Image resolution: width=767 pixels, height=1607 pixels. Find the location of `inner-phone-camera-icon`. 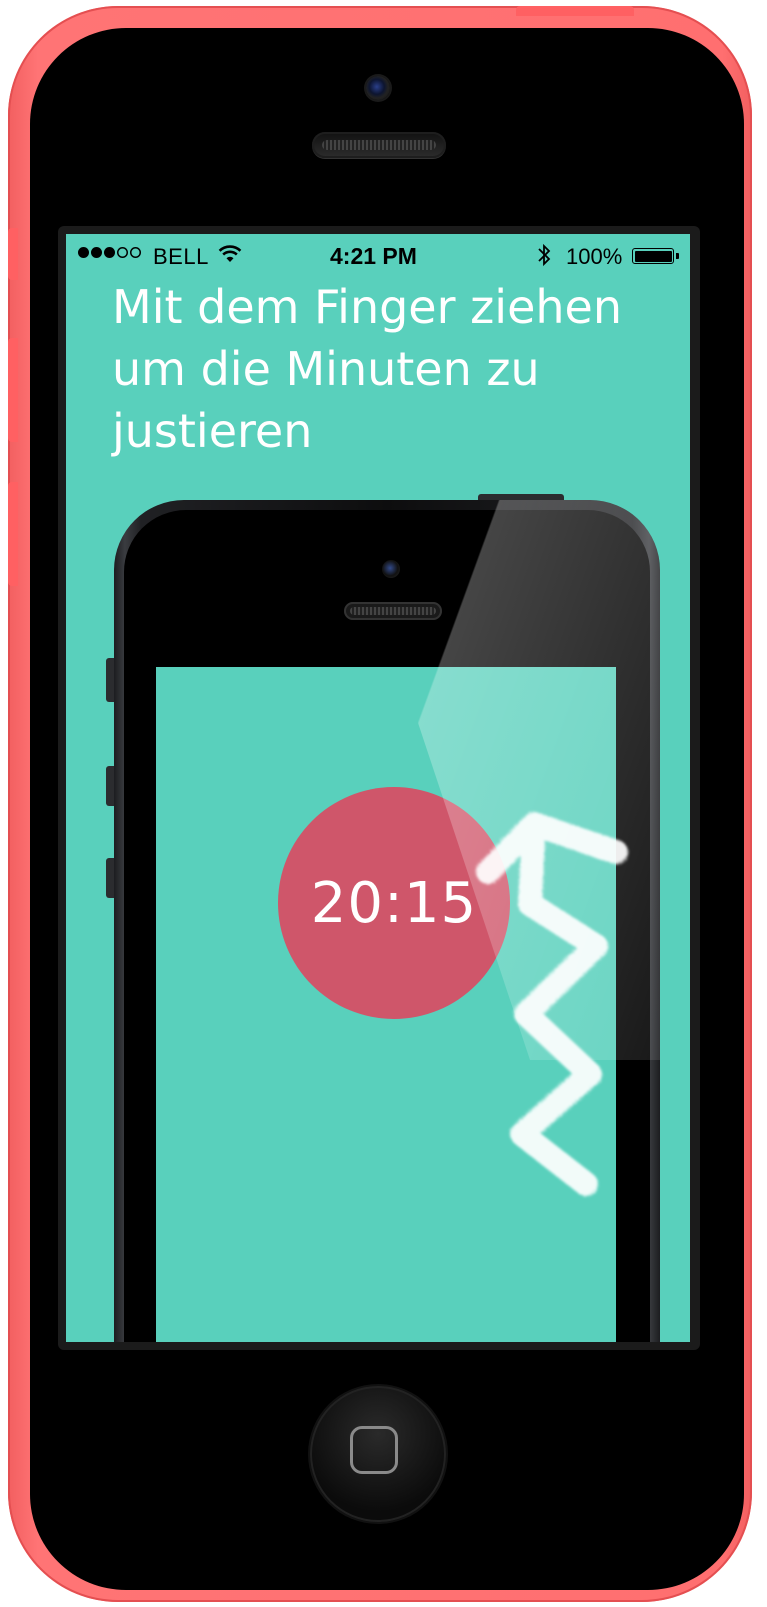

inner-phone-camera-icon is located at coordinates (391, 569).